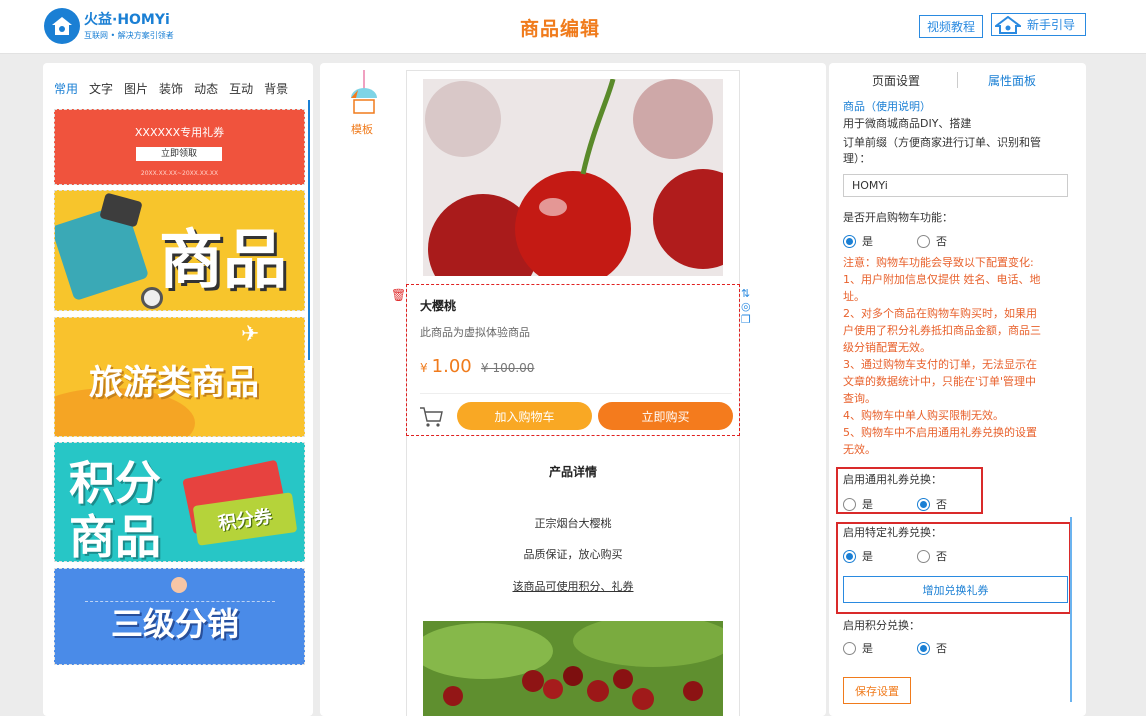  Describe the element at coordinates (171, 88) in the screenshot. I see `tab-decoration: 装饰` at that location.